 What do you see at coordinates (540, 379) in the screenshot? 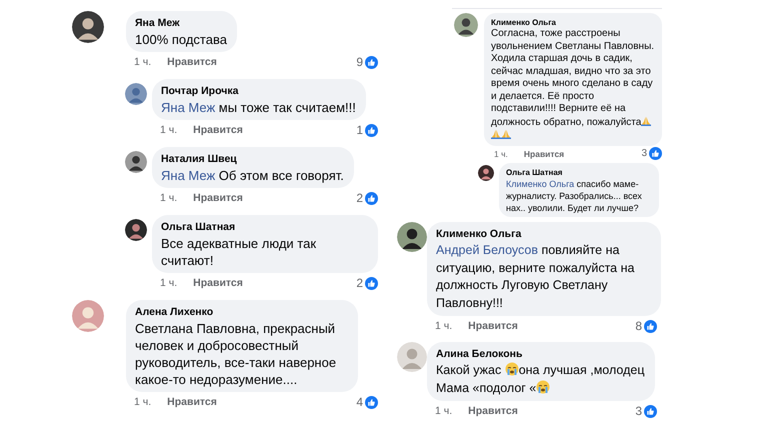
I see `comment-text: Какой ужас она лучшая ,молодец Мама «подолог «` at bounding box center [540, 379].